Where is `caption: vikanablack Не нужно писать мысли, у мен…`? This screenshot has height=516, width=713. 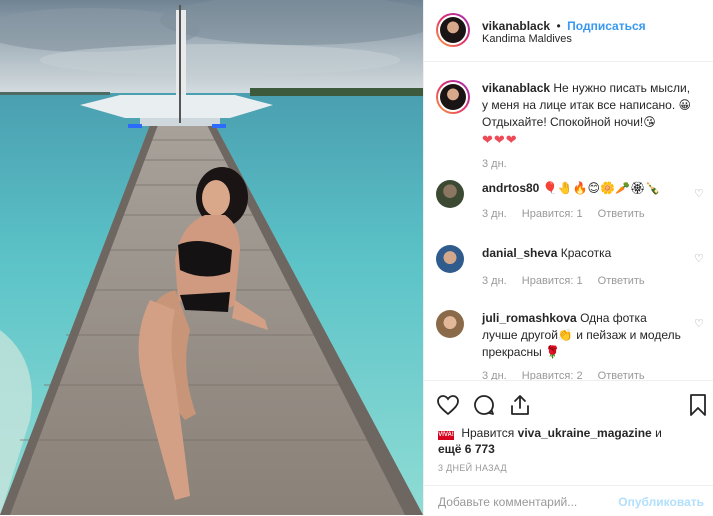
caption: vikanablack Не нужно писать мысли, у мен… is located at coordinates (571, 130).